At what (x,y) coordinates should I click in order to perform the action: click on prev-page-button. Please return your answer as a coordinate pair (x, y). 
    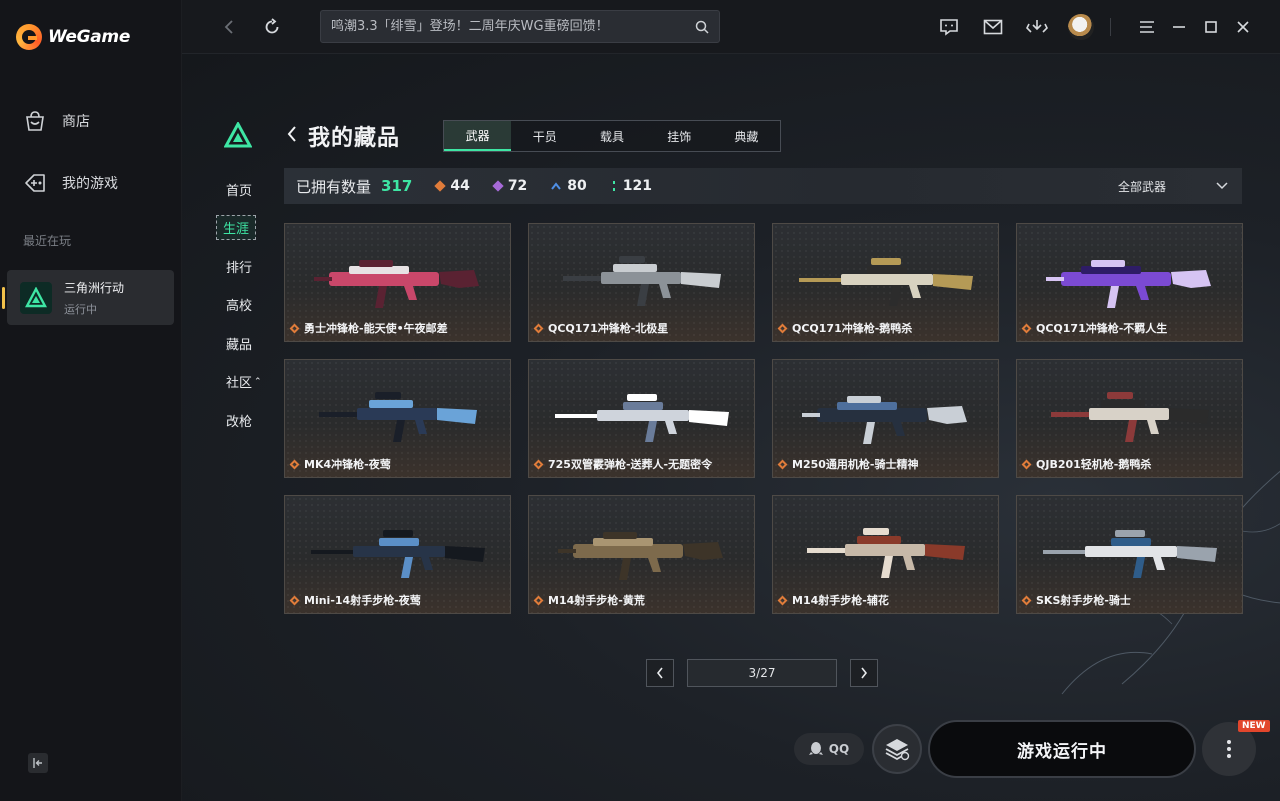
    Looking at the image, I should click on (660, 673).